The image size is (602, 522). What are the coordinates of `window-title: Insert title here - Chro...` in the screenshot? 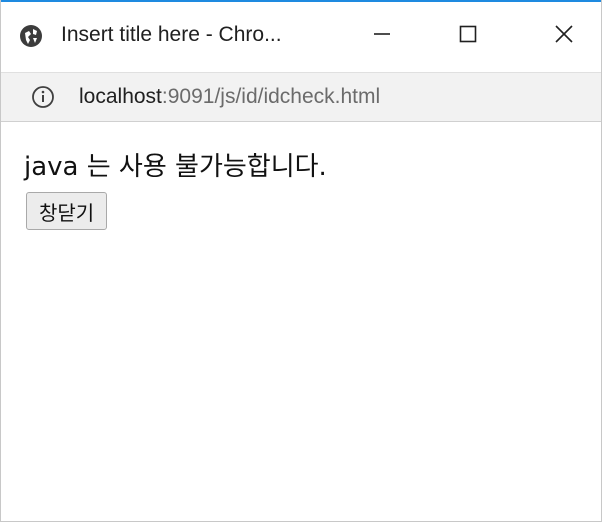 It's located at (171, 34).